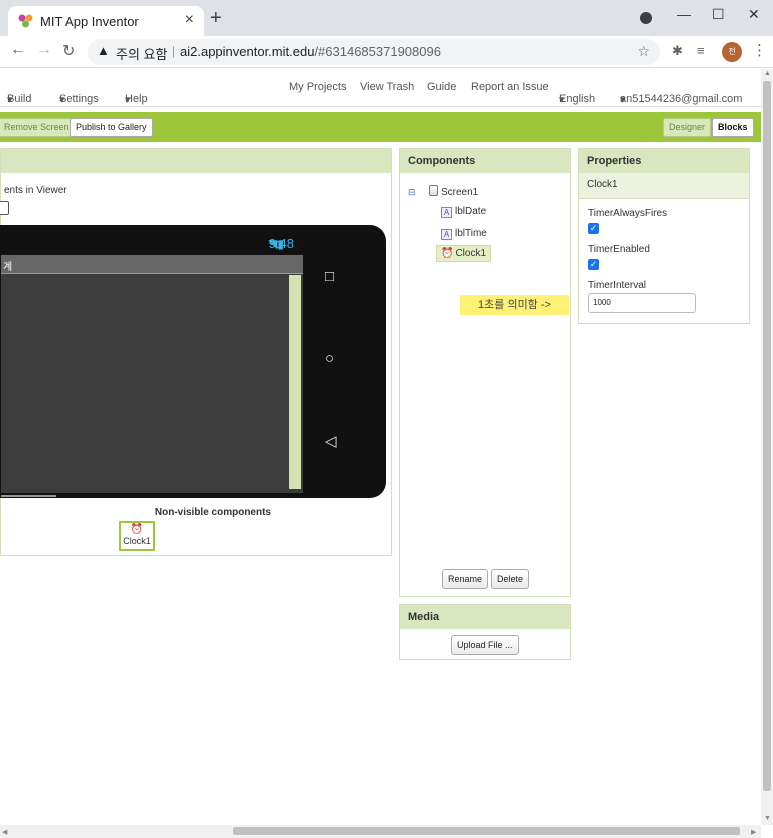 This screenshot has width=773, height=838. Describe the element at coordinates (684, 14) in the screenshot. I see `minimize-icon: —` at that location.